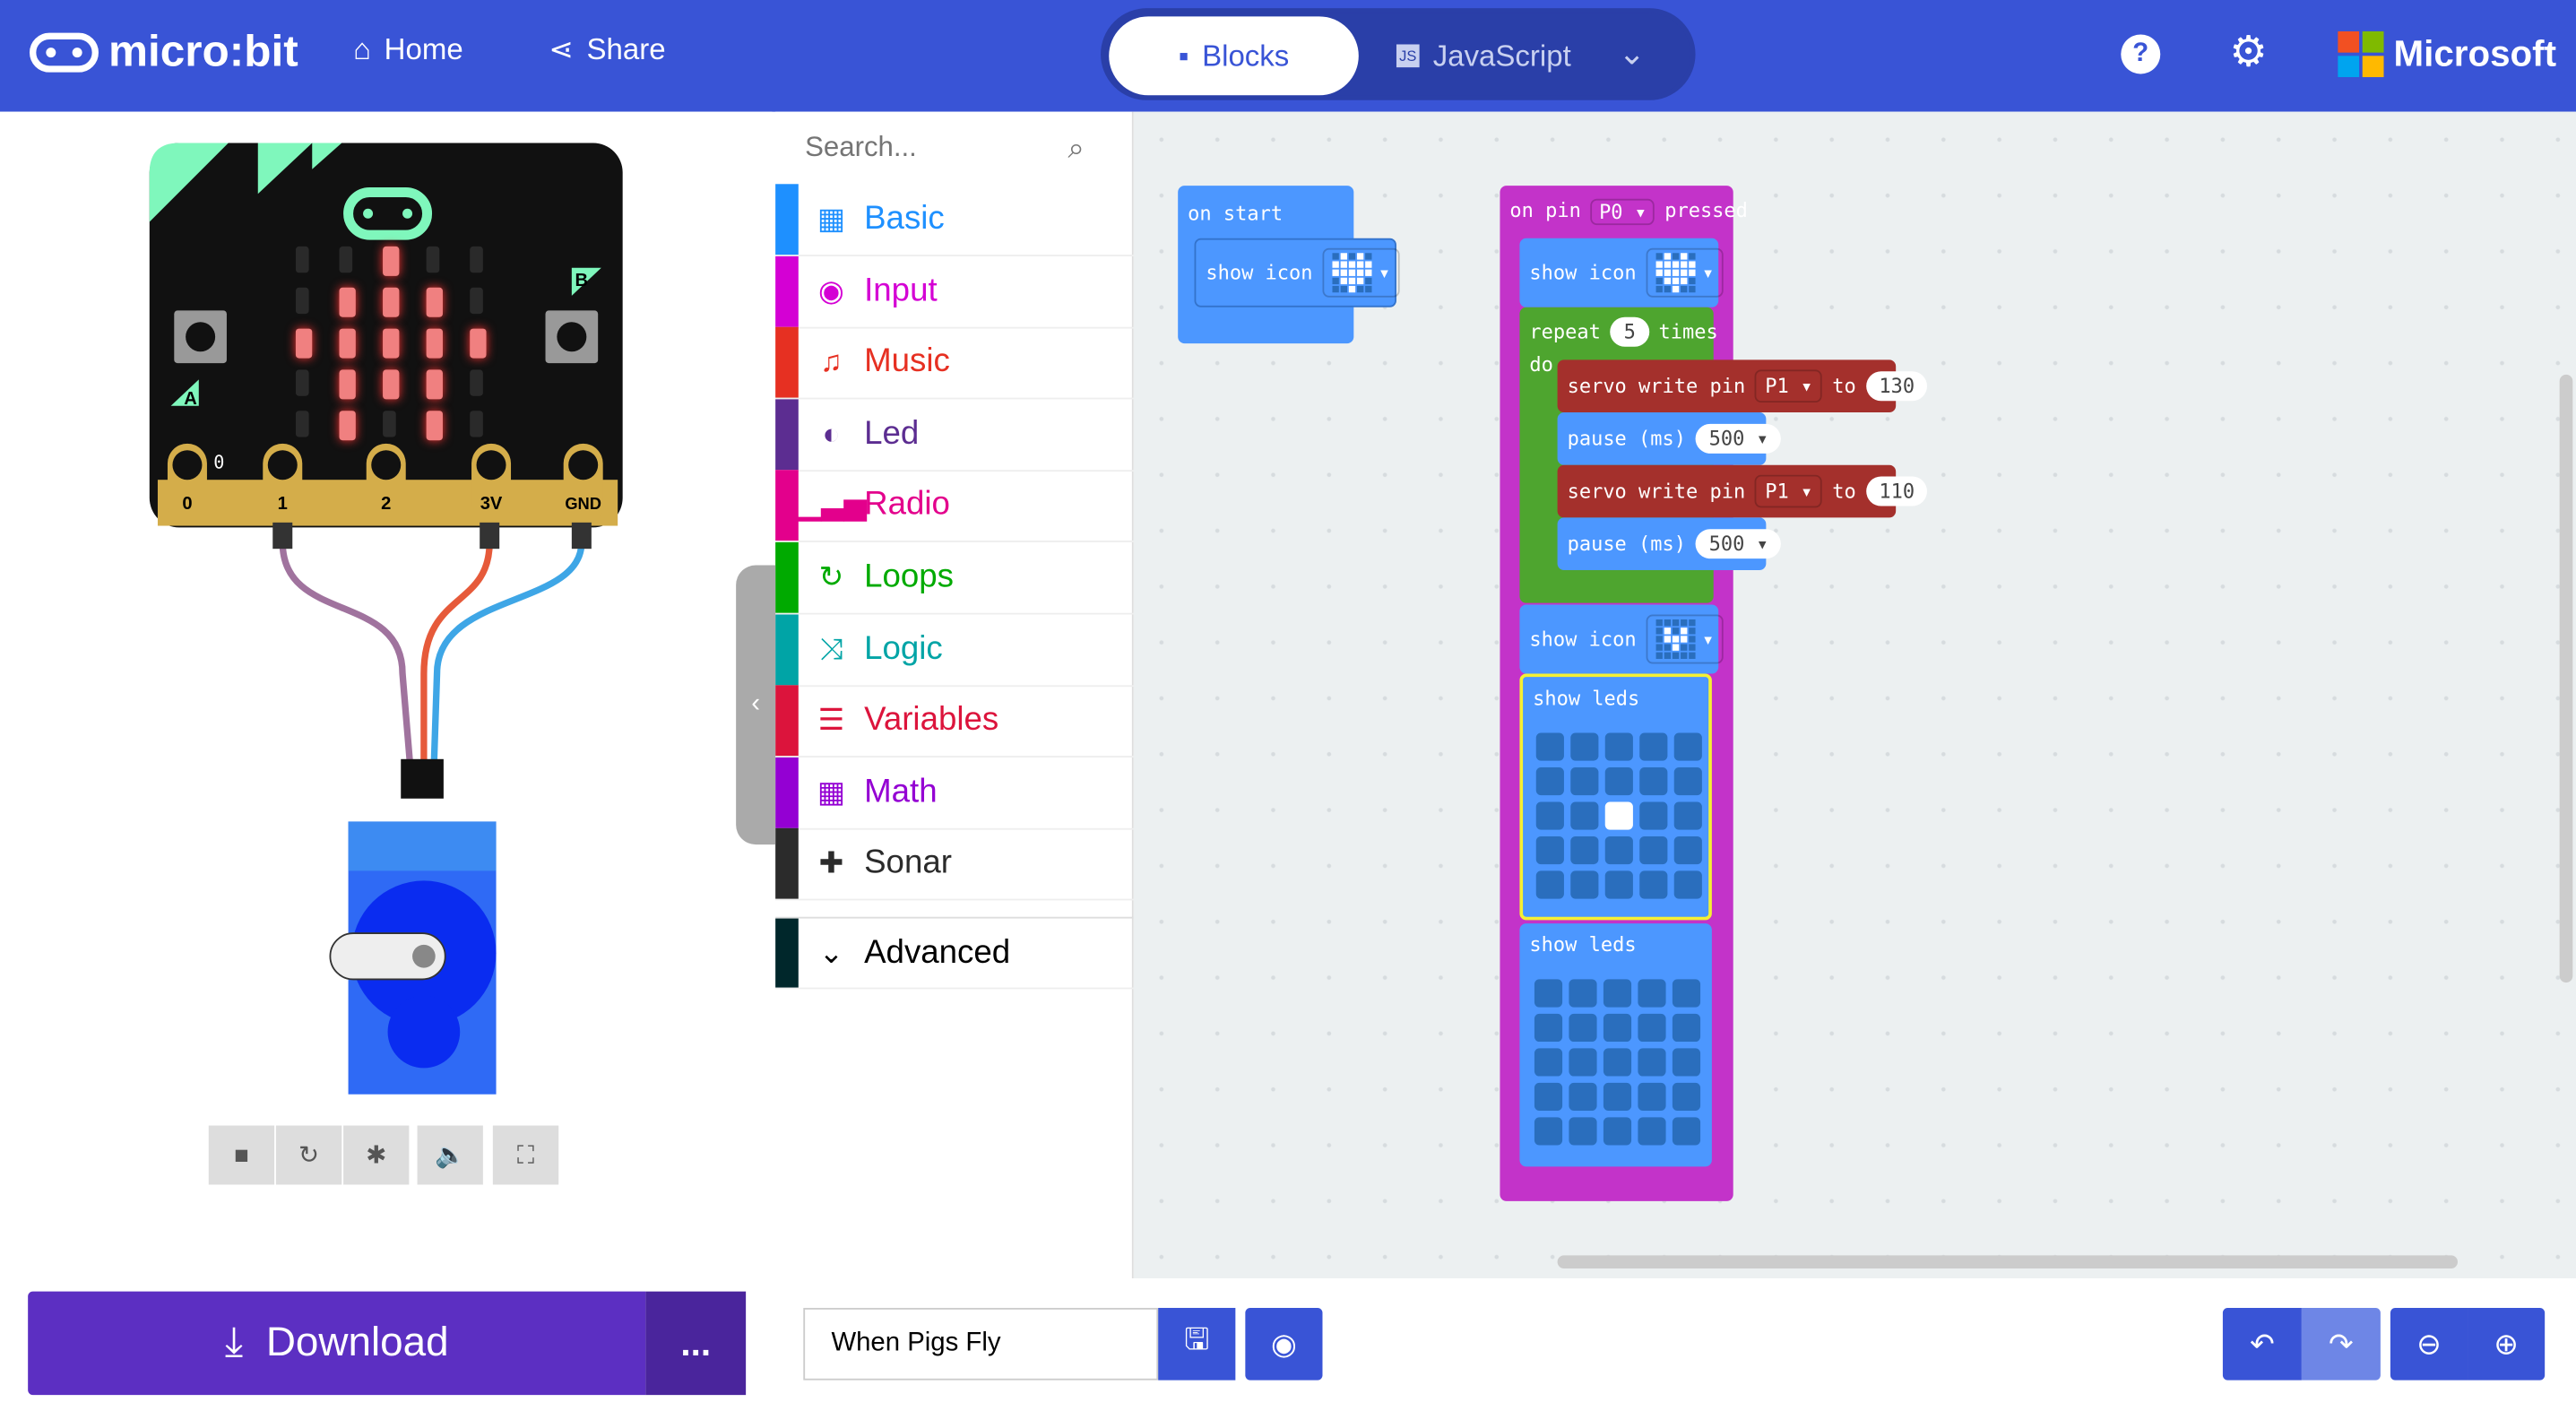  What do you see at coordinates (904, 218) in the screenshot?
I see `category-label: Basic` at bounding box center [904, 218].